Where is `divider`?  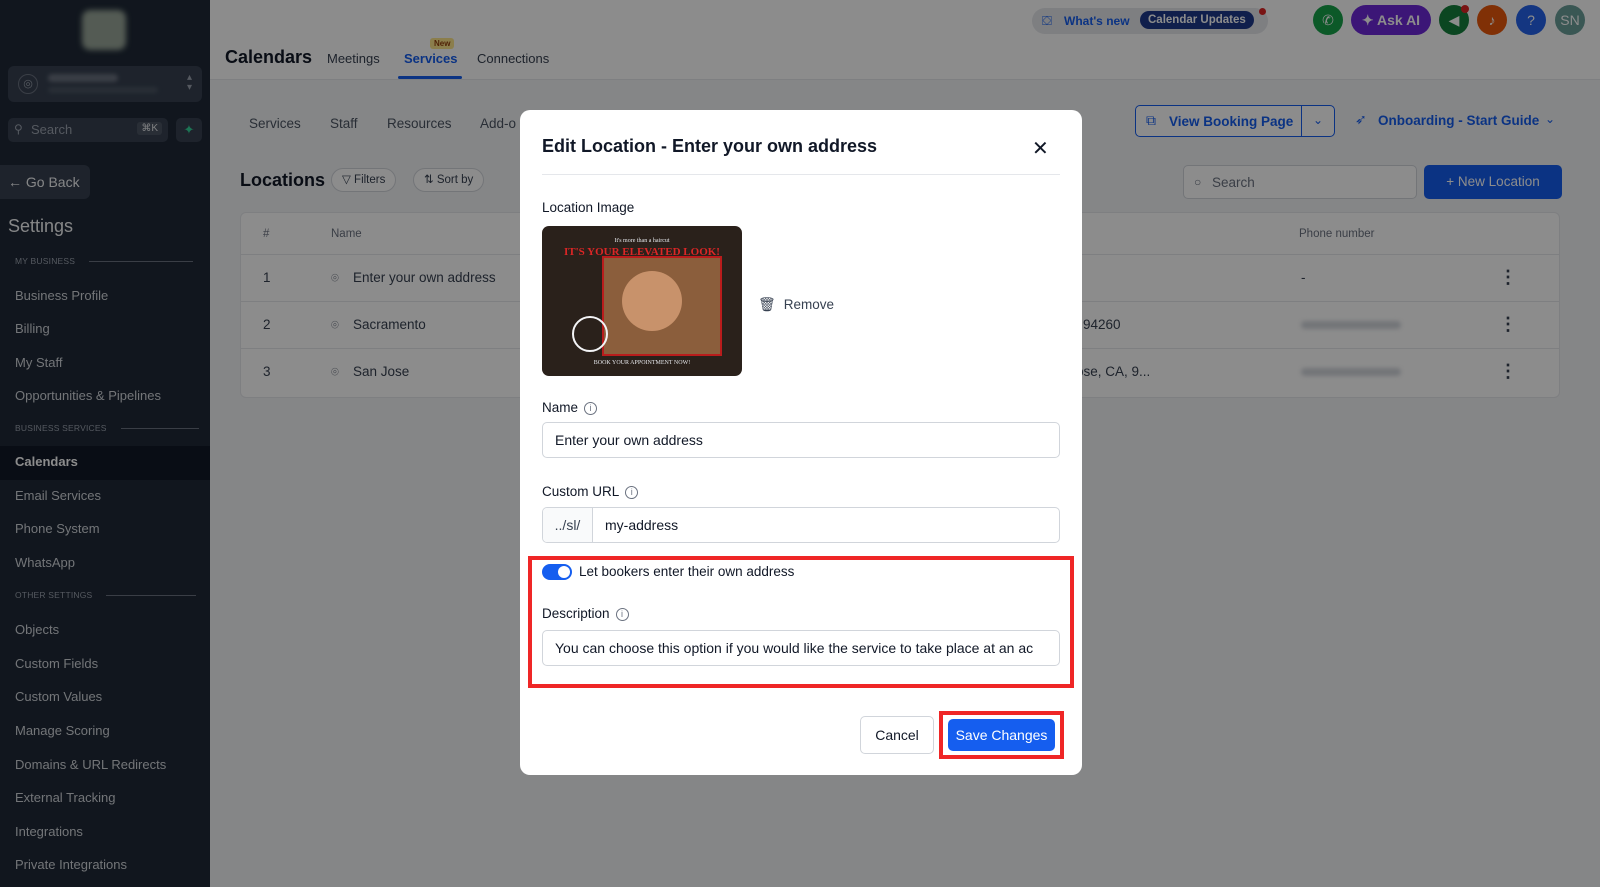
divider is located at coordinates (801, 174).